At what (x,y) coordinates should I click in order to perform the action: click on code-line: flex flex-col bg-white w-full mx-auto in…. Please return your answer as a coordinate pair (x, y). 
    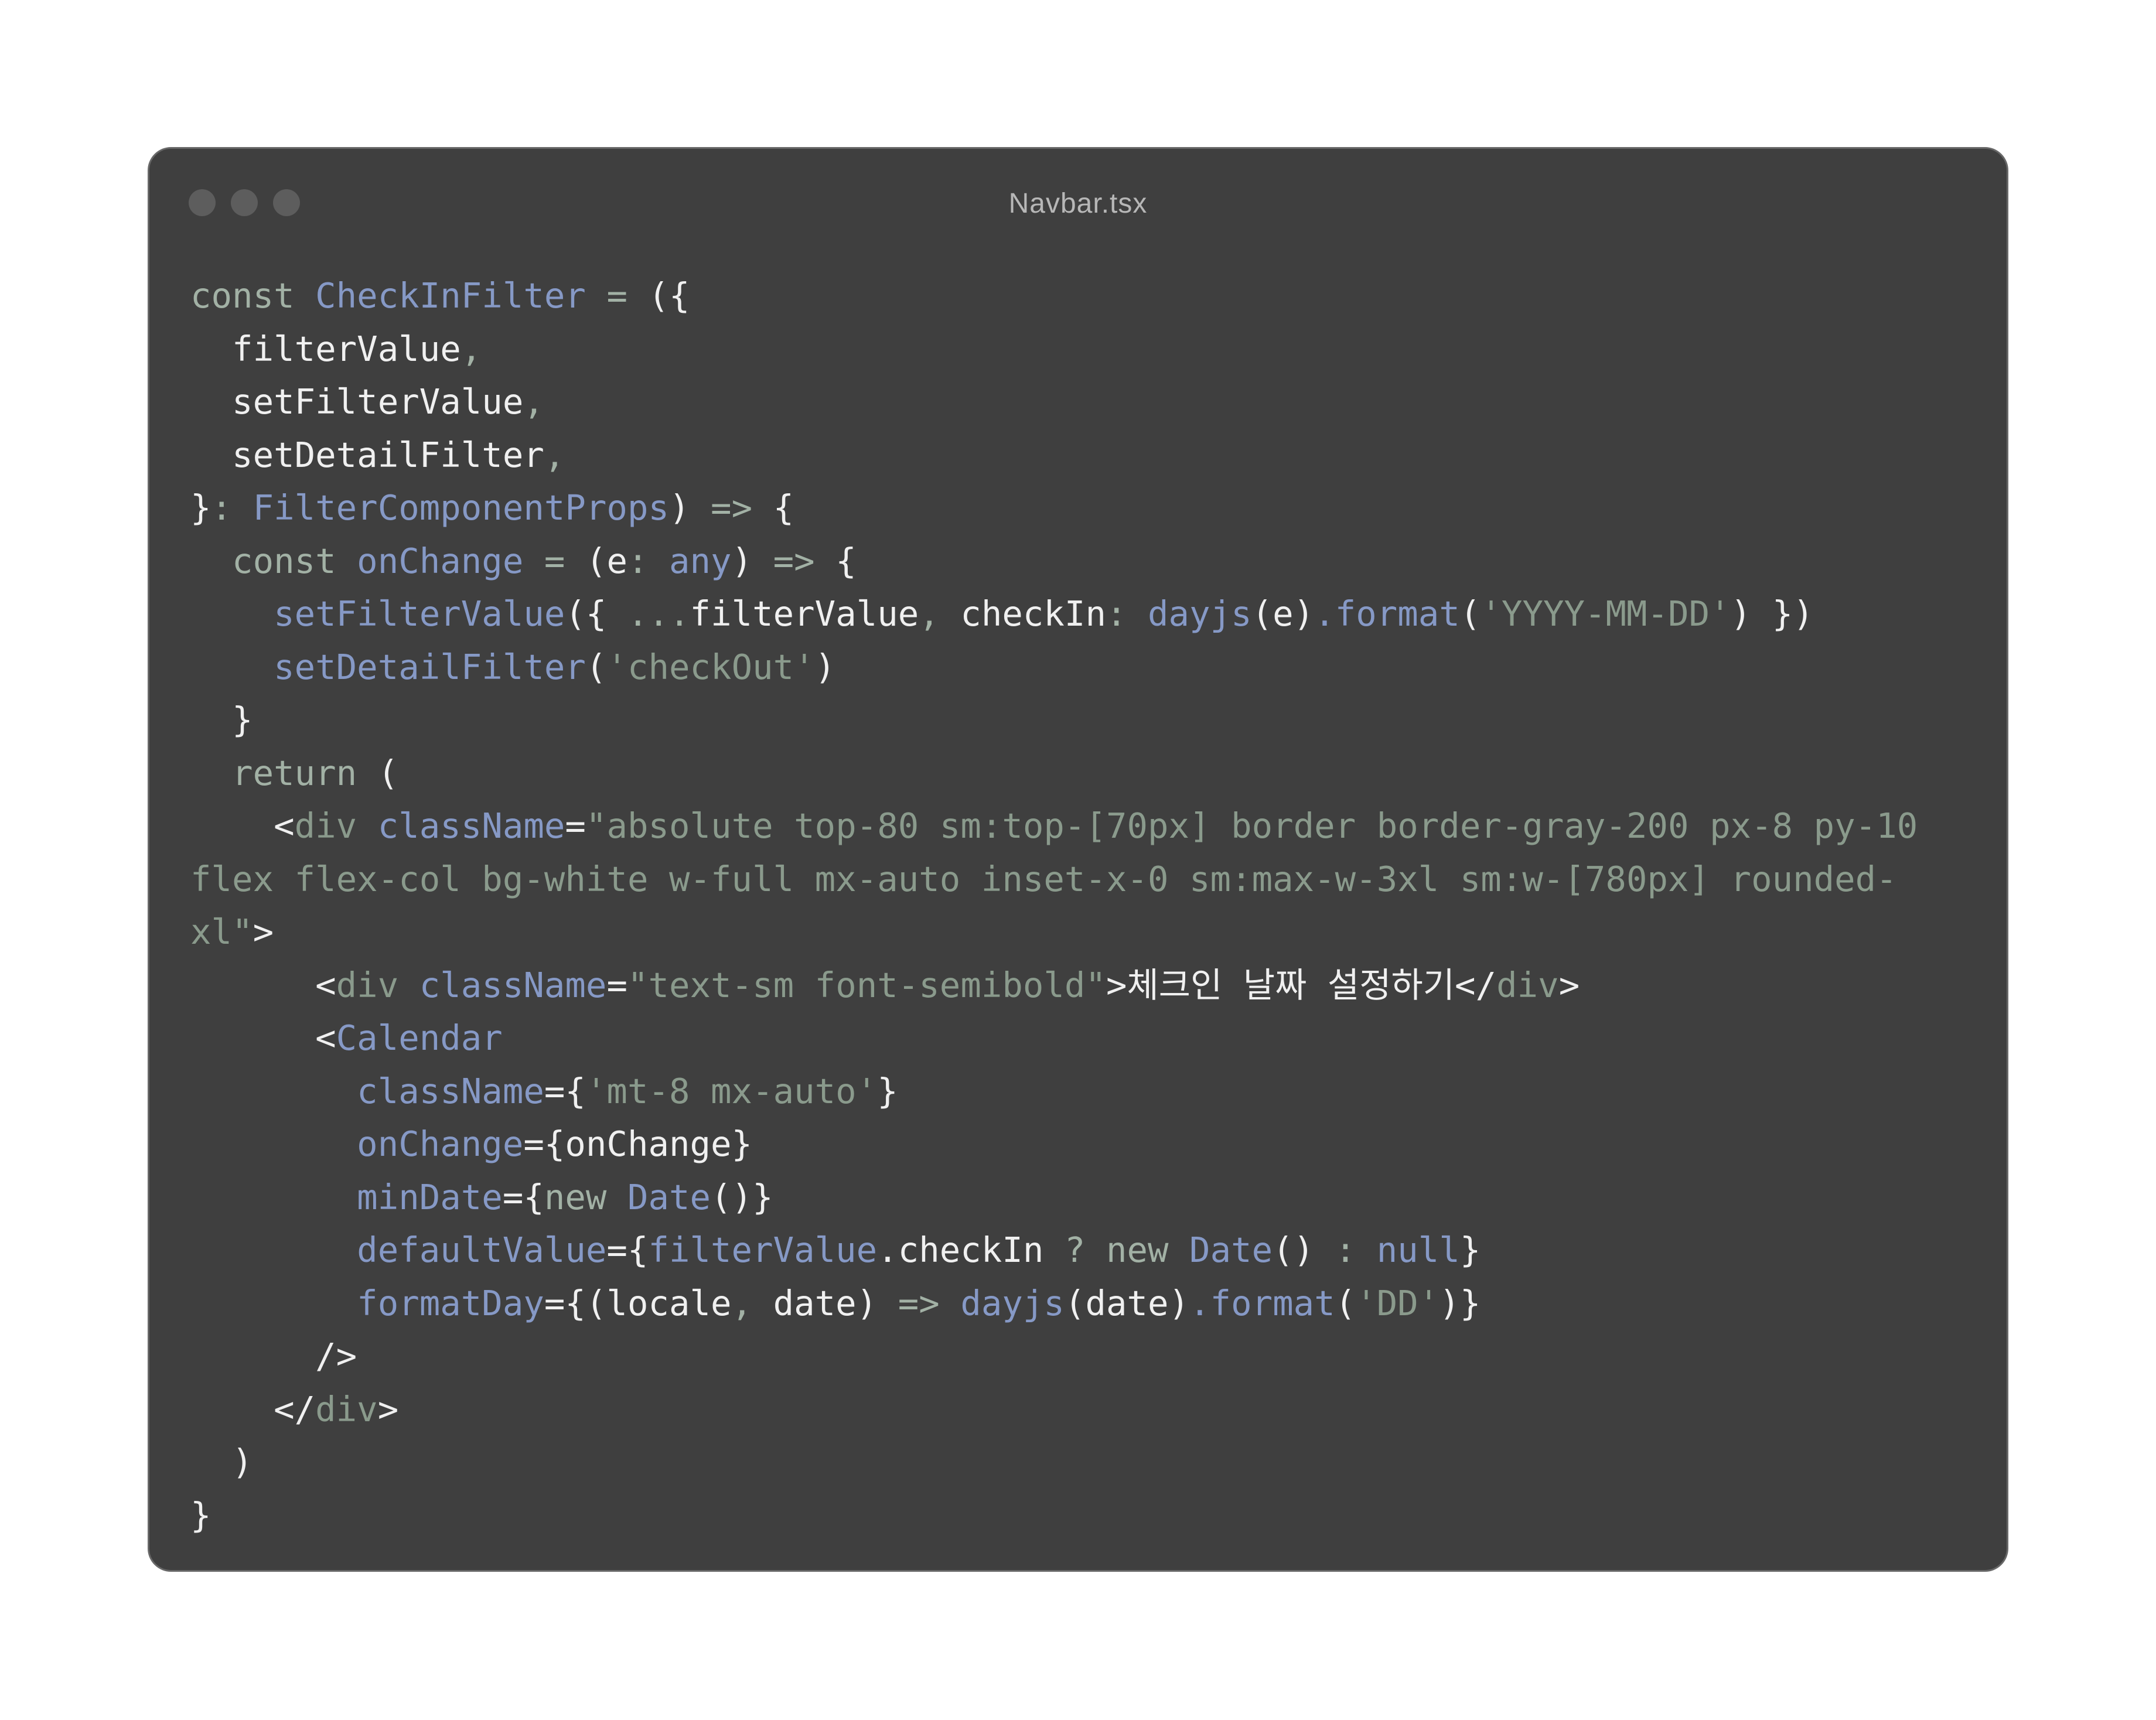
    Looking at the image, I should click on (1080, 879).